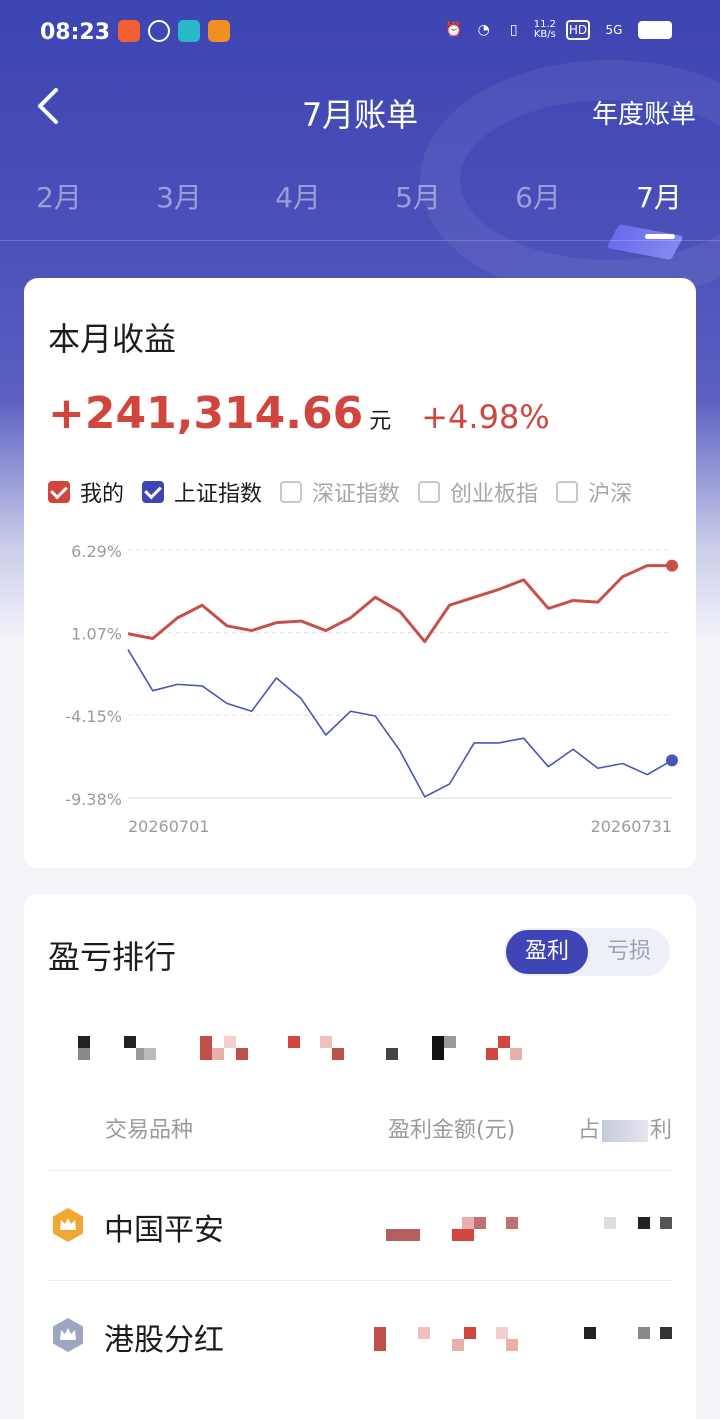 The width and height of the screenshot is (720, 1419). I want to click on legend-shanghai-index: 上证指数, so click(202, 492).